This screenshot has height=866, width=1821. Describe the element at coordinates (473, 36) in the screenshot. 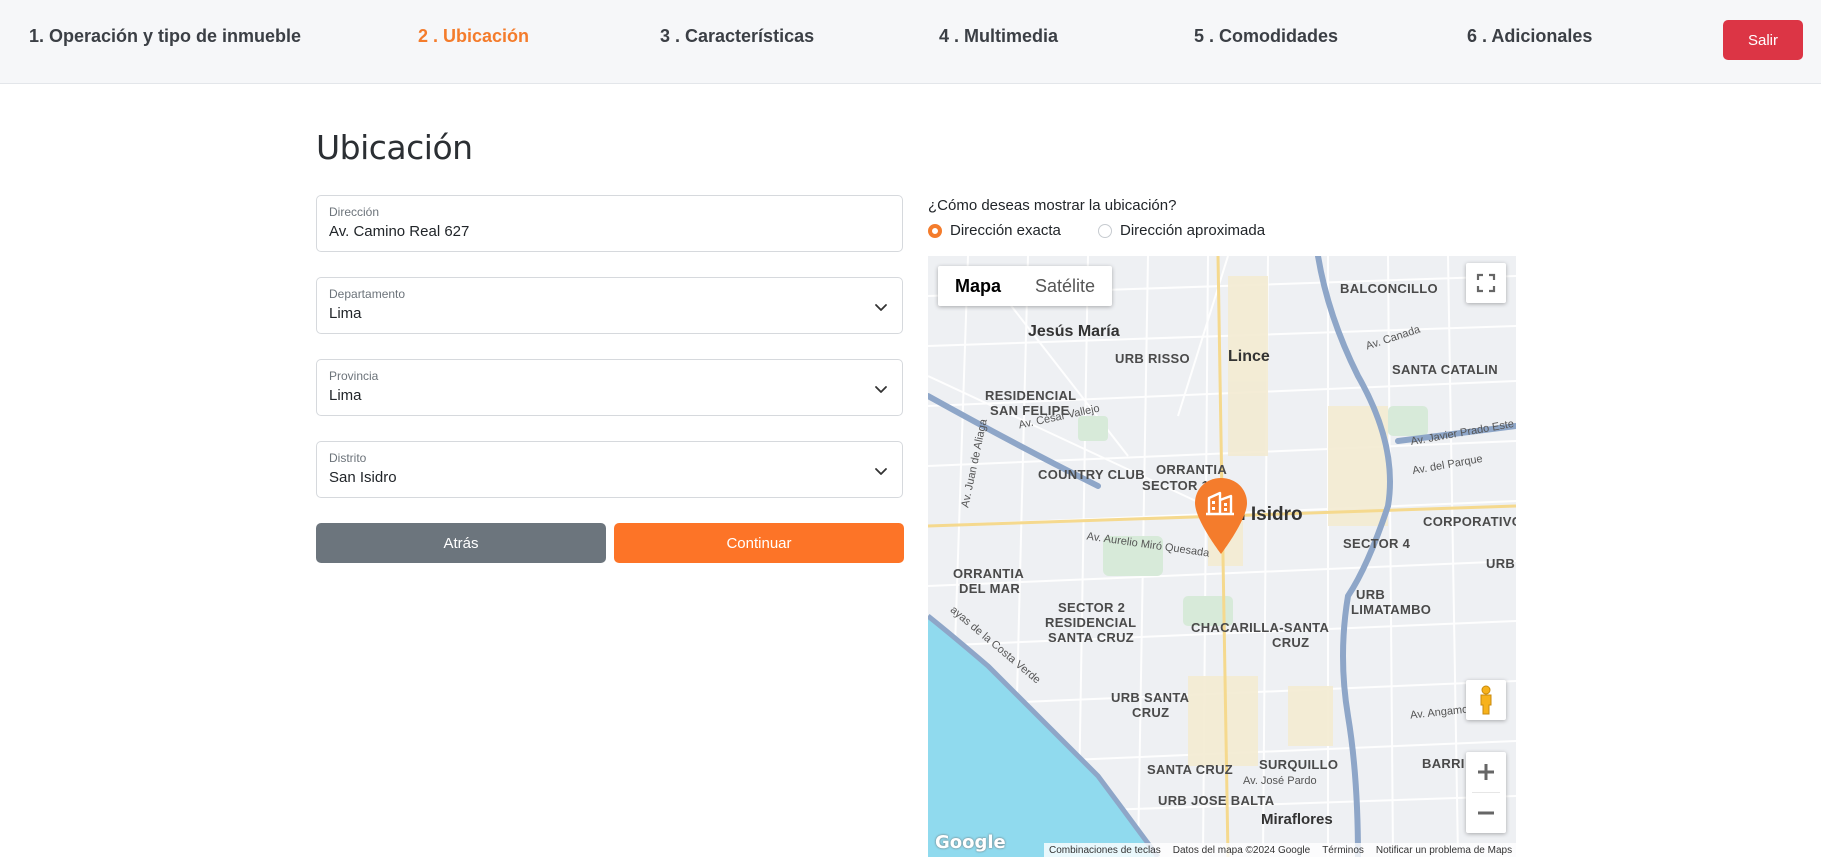

I see `step-ubicacion: 2 . Ubicación` at that location.